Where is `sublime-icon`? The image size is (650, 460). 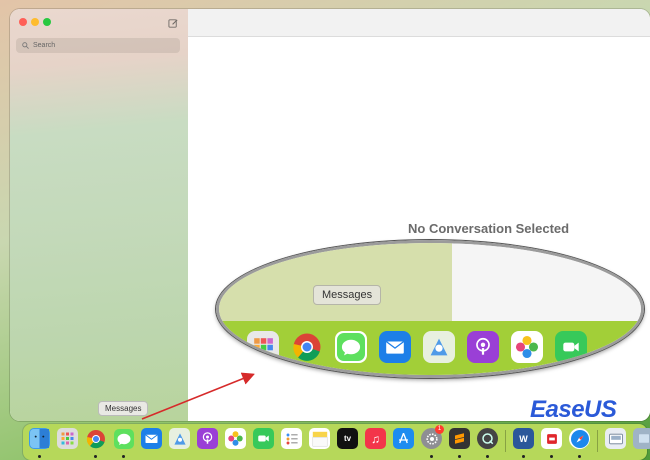 sublime-icon is located at coordinates (459, 438).